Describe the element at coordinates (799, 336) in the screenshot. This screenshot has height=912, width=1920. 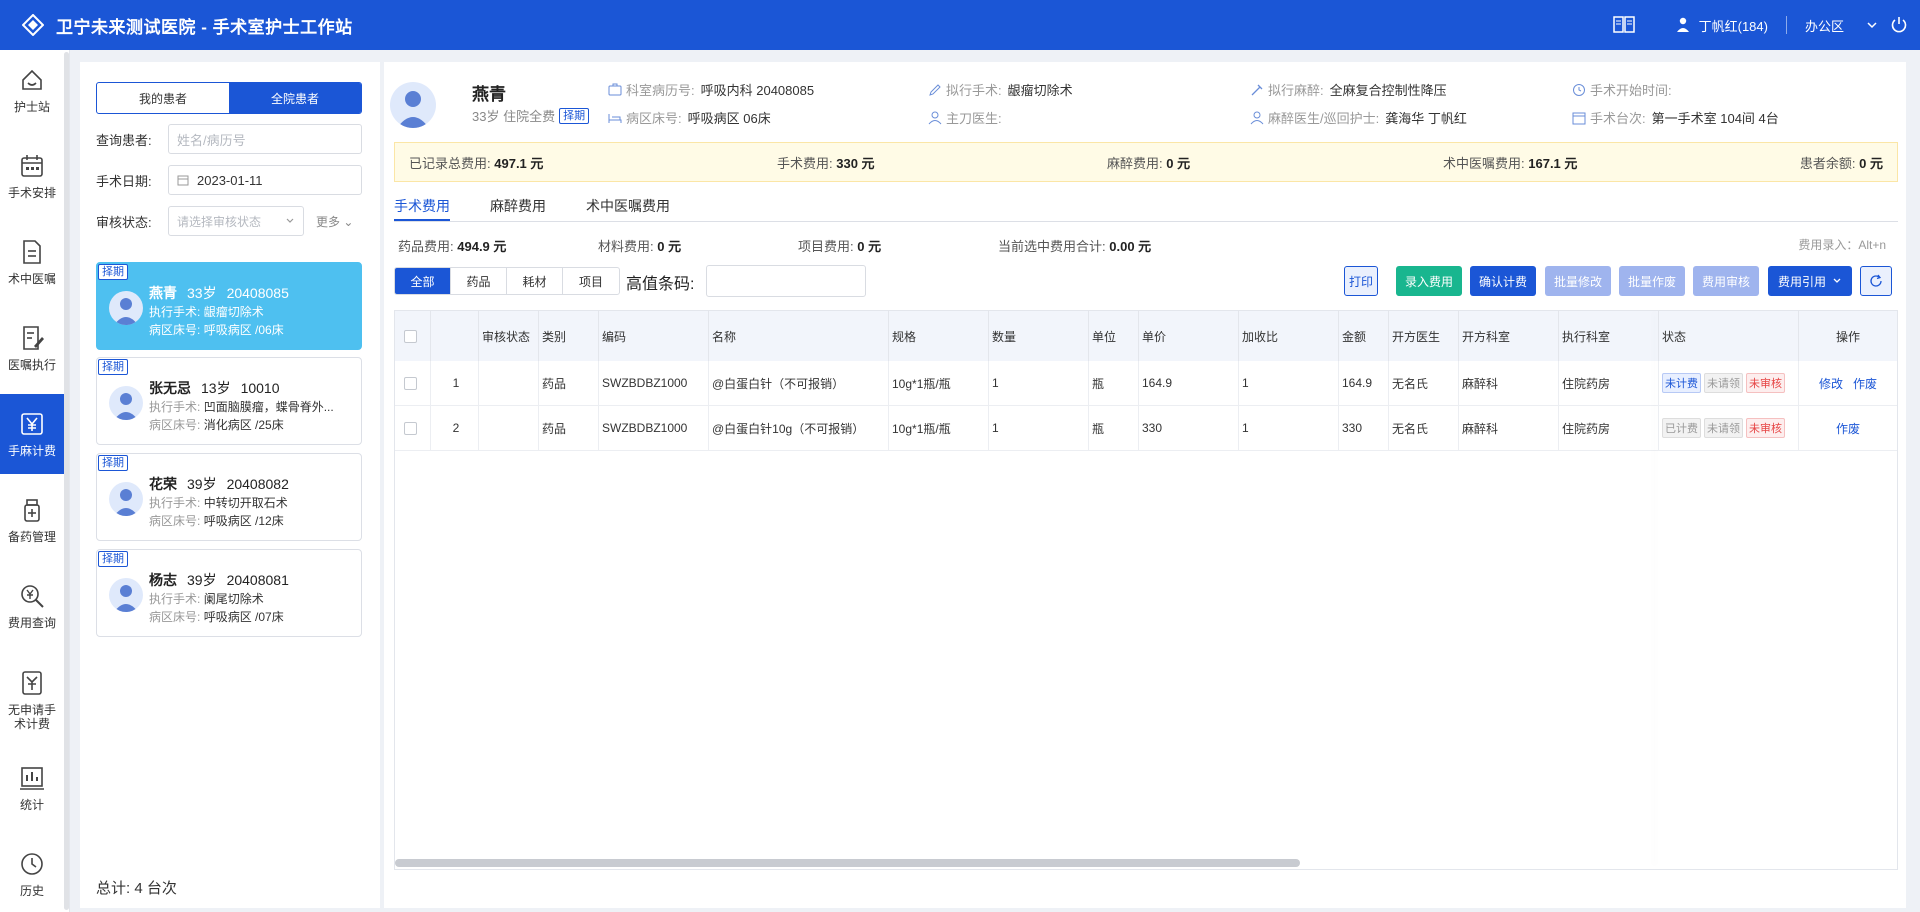
I see `column-header-name: 名称` at that location.